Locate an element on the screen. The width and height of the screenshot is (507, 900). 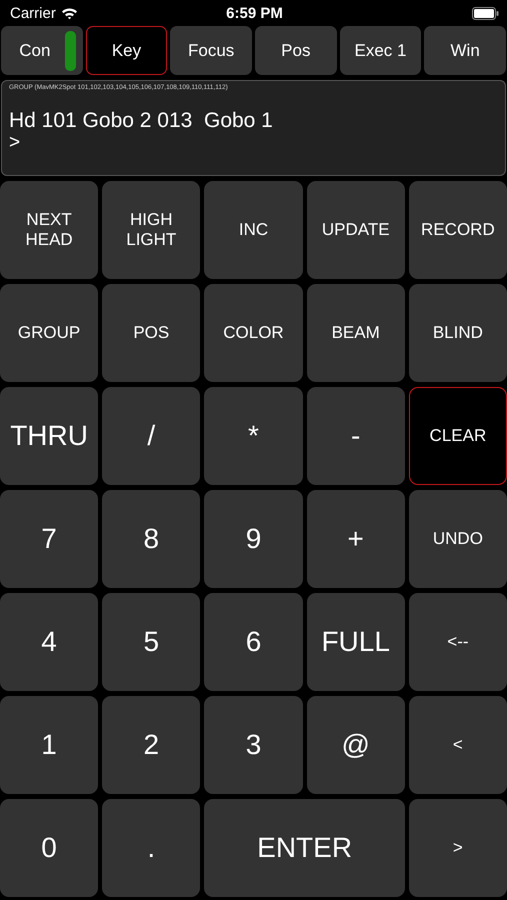
tab: Win is located at coordinates (465, 50).